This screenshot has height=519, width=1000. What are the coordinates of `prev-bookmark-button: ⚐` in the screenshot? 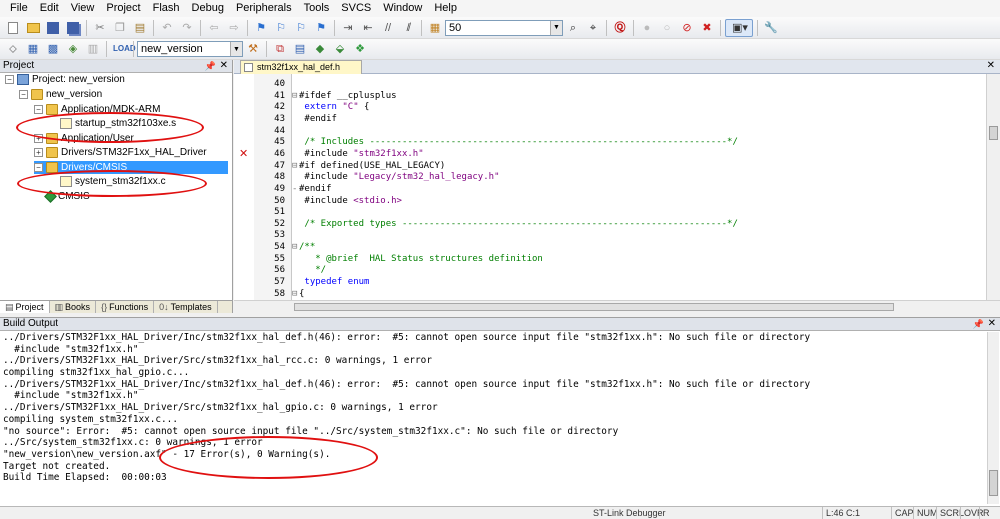 It's located at (281, 28).